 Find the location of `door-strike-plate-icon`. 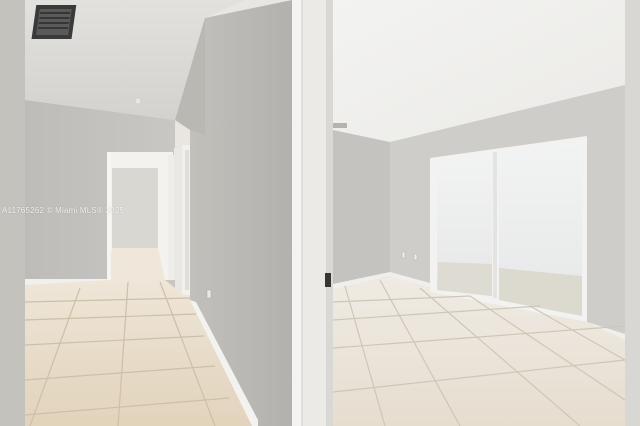

door-strike-plate-icon is located at coordinates (328, 280).